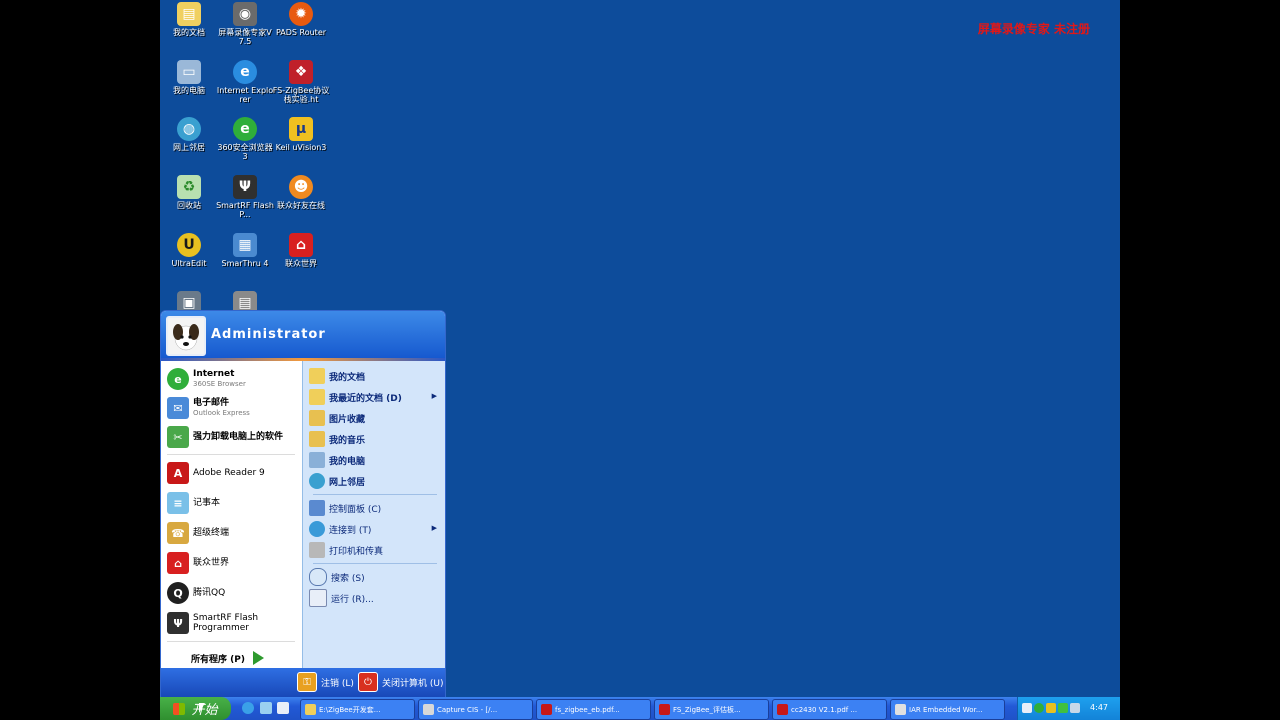  I want to click on user-avatar, so click(186, 336).